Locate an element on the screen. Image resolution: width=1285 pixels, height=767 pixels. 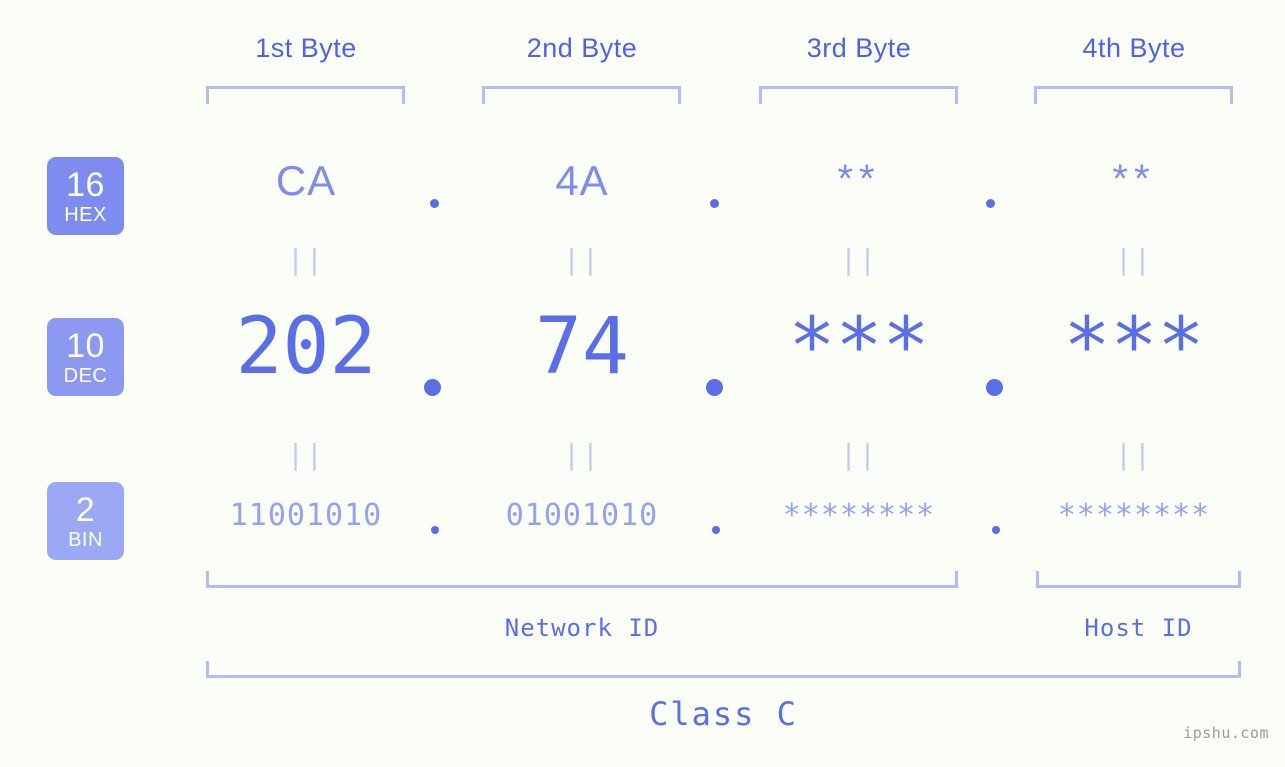
equals-connector-lower-2: || is located at coordinates (582, 454).